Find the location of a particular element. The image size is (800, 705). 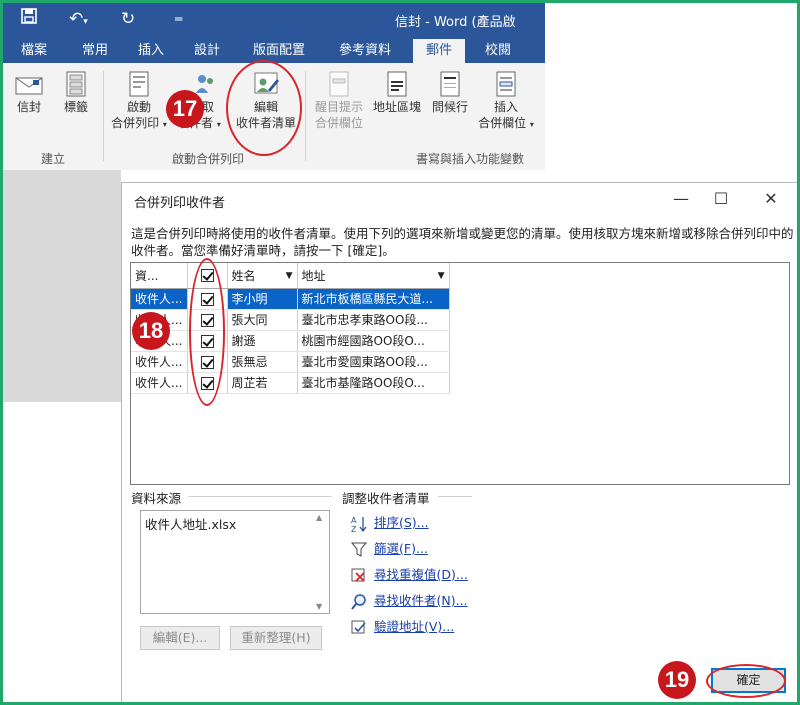

greeting-line-icon is located at coordinates (450, 84).